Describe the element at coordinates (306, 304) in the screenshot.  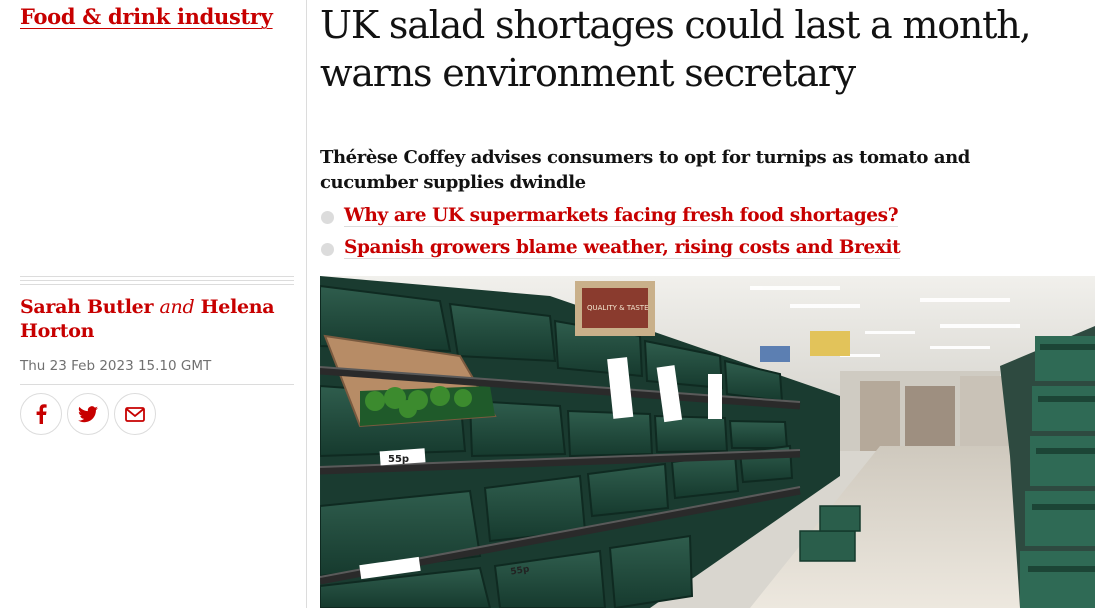
I see `column-divider` at that location.